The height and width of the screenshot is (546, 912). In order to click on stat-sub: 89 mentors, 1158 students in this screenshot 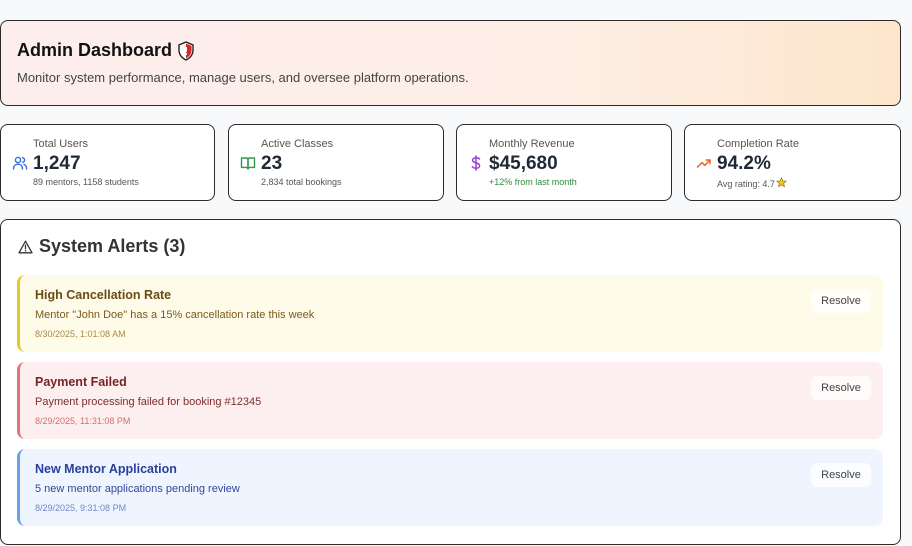, I will do `click(86, 182)`.